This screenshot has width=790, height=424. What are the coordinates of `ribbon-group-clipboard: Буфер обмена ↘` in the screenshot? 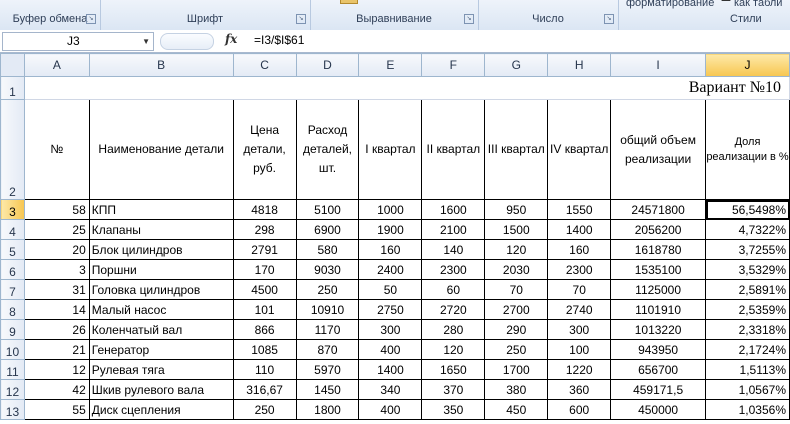 It's located at (50, 15).